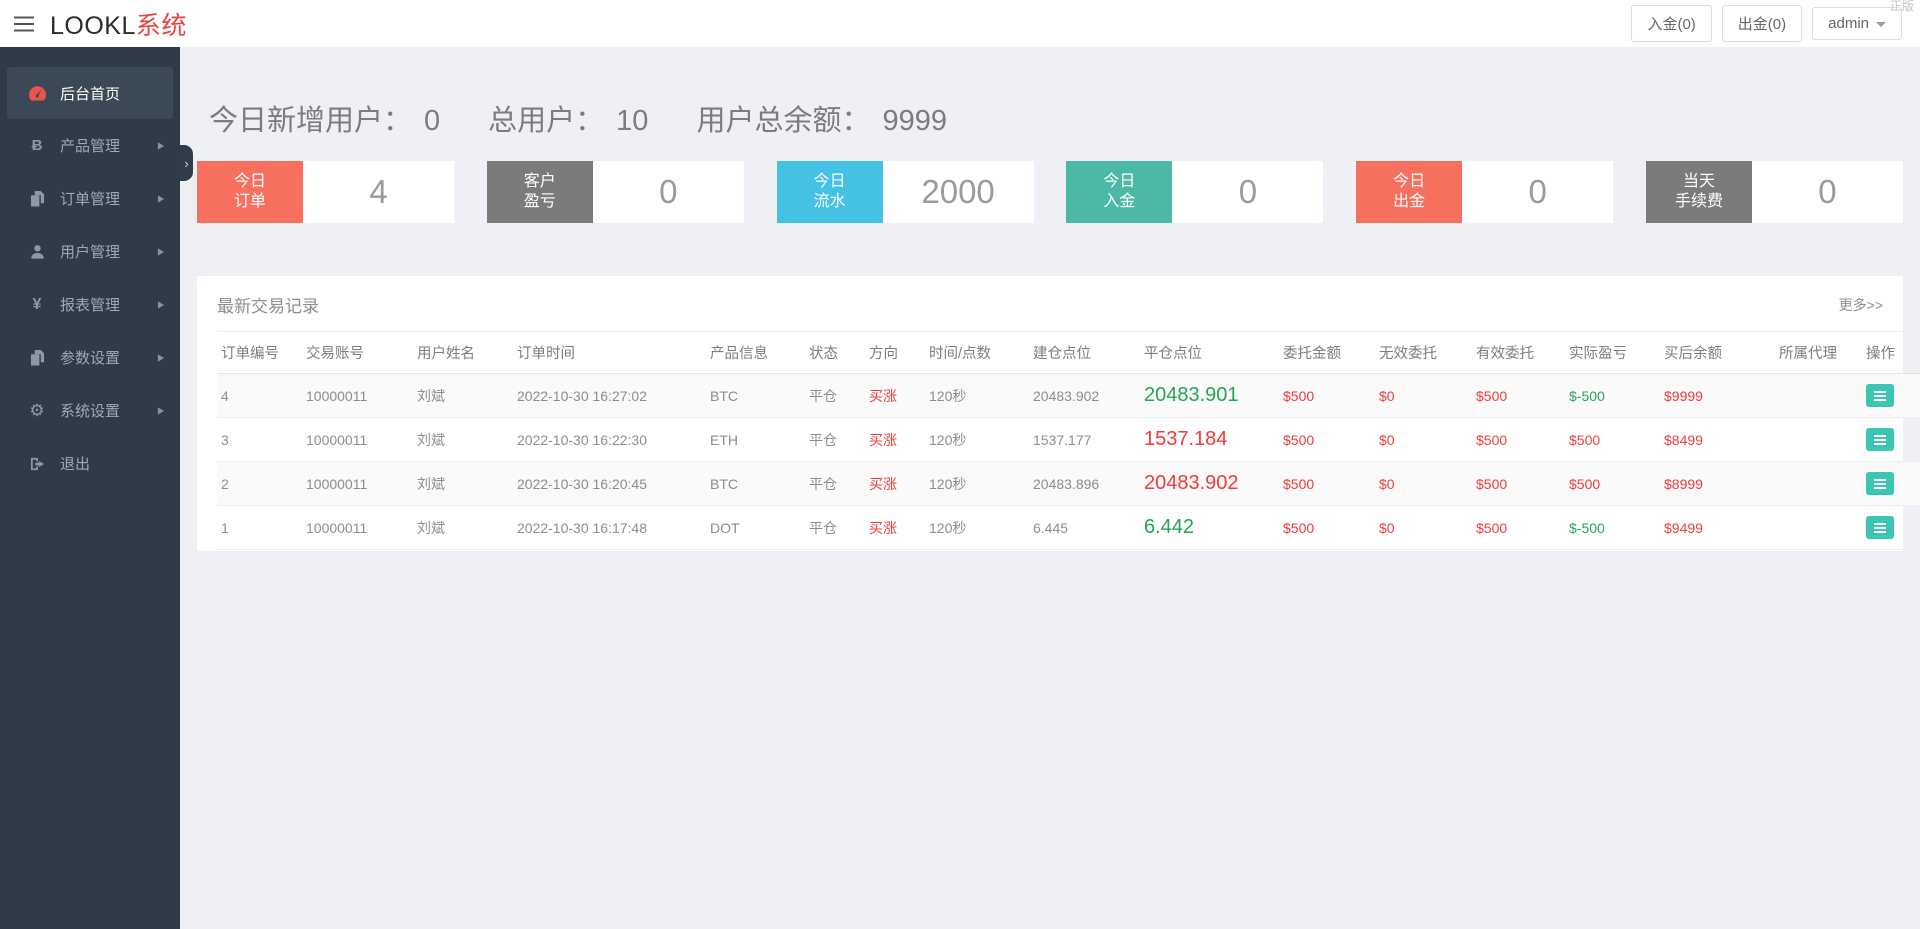 Image resolution: width=1920 pixels, height=929 pixels. I want to click on menu-toggle-icon, so click(25, 24).